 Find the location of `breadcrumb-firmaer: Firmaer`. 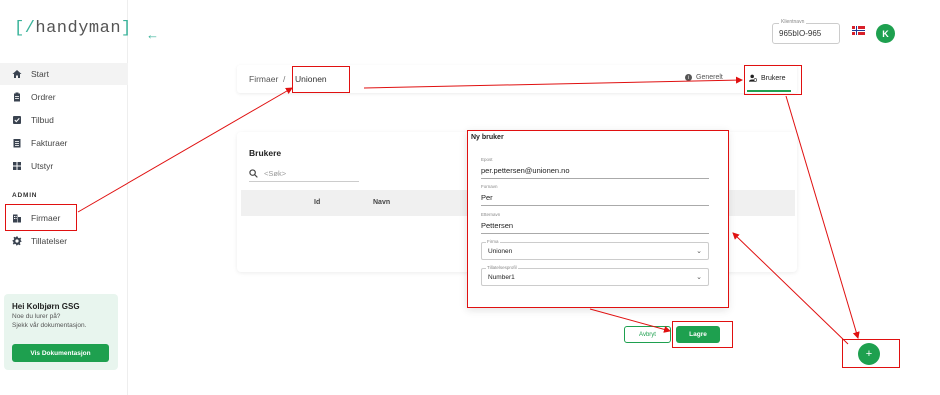

breadcrumb-firmaer: Firmaer is located at coordinates (263, 79).